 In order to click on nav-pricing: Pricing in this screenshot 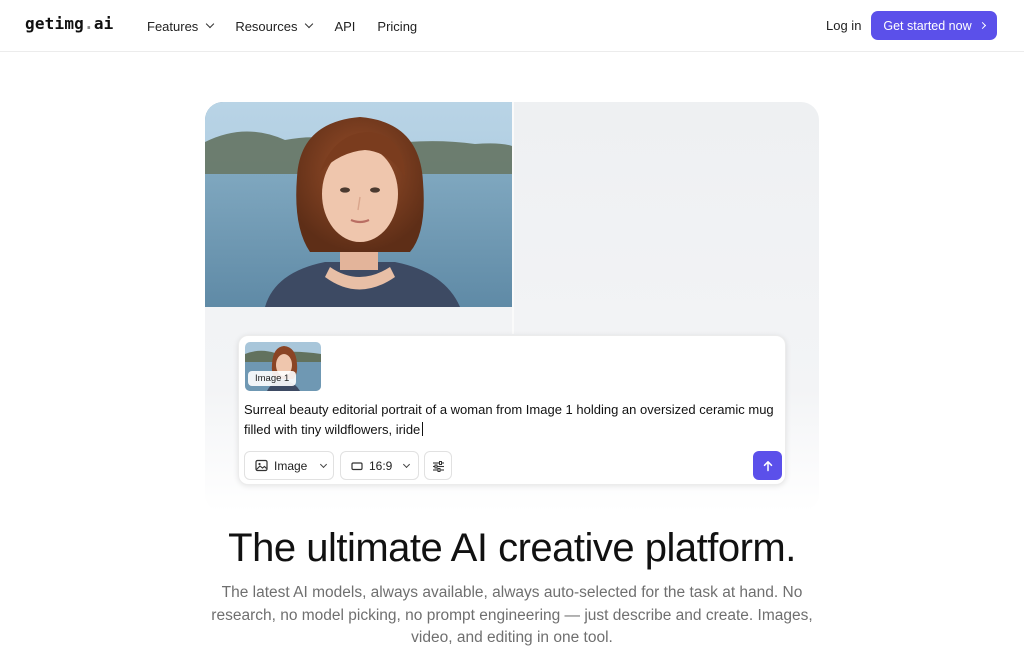, I will do `click(397, 26)`.